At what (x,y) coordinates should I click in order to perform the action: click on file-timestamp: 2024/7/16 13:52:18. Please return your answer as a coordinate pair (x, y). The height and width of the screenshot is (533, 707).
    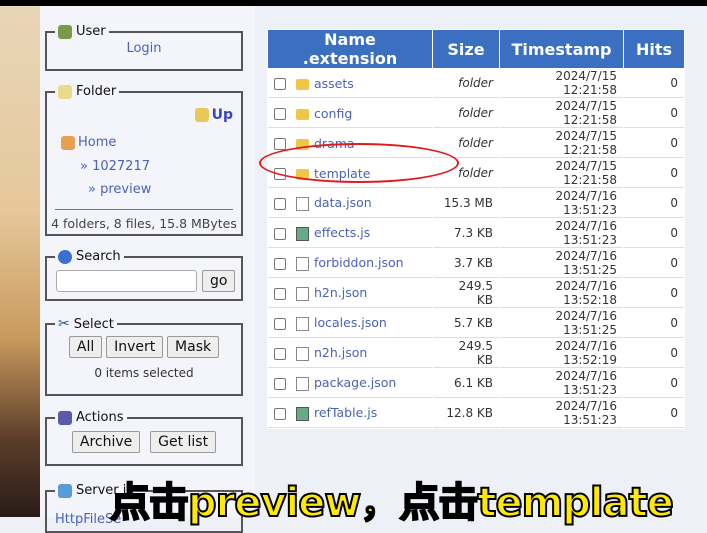
    Looking at the image, I should click on (561, 293).